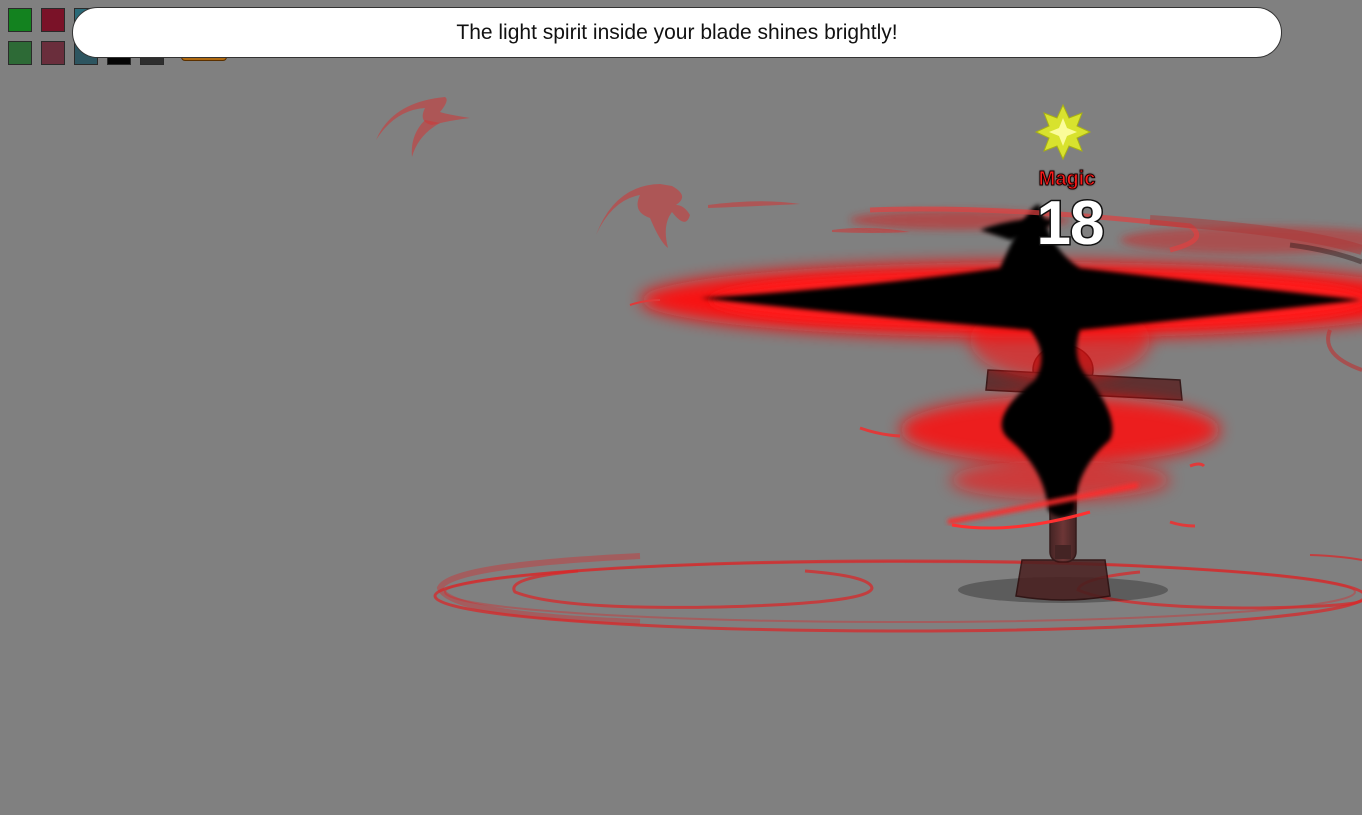 The image size is (1362, 815). I want to click on swatch-crimson, so click(53, 20).